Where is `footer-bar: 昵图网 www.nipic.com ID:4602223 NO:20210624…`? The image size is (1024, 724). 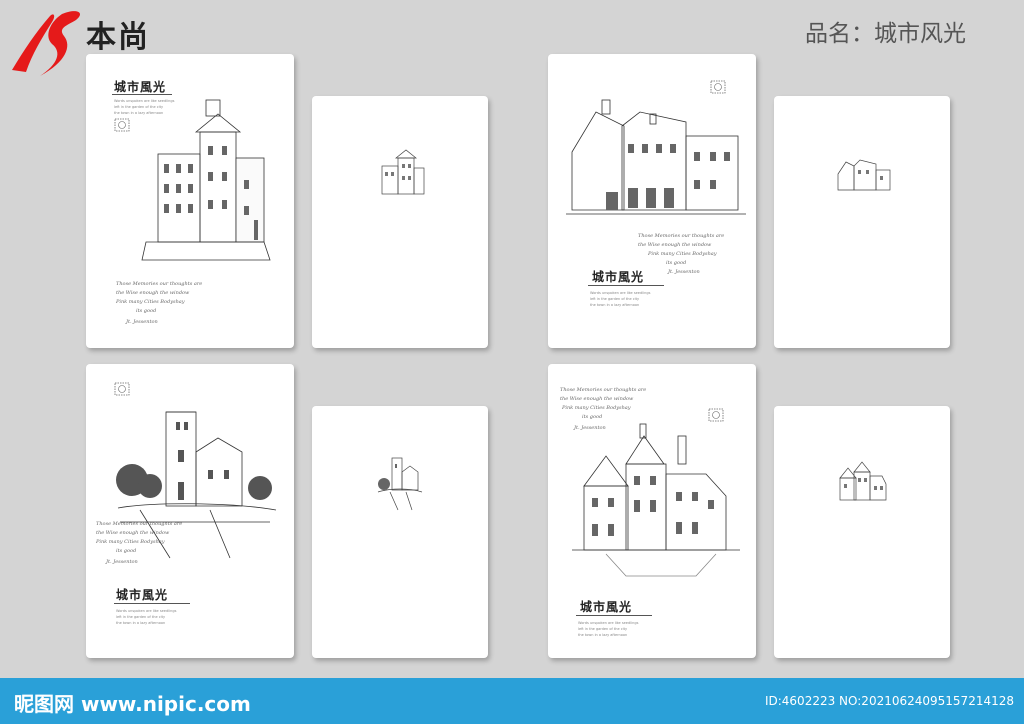
footer-bar: 昵图网 www.nipic.com ID:4602223 NO:20210624… is located at coordinates (512, 701).